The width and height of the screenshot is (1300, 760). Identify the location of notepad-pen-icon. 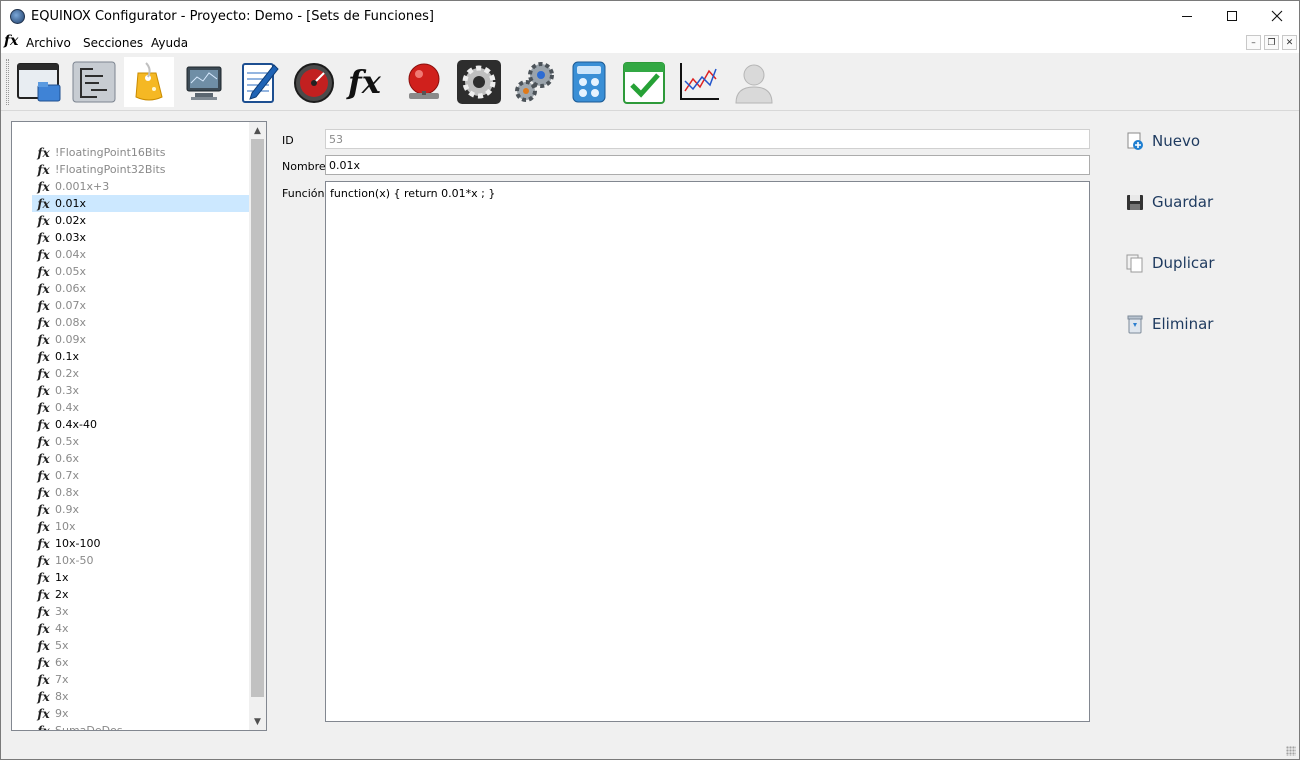
(260, 83).